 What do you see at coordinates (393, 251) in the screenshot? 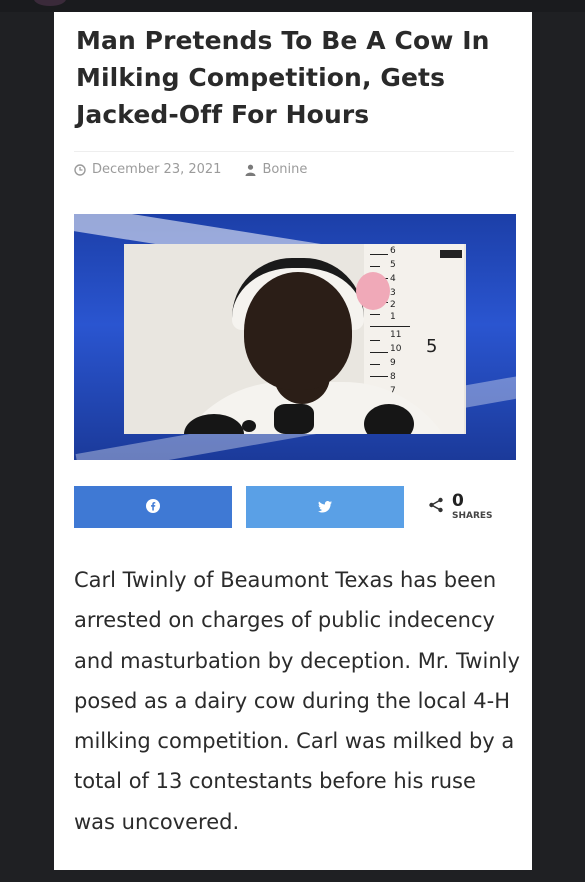
I see `ruler-number: 6` at bounding box center [393, 251].